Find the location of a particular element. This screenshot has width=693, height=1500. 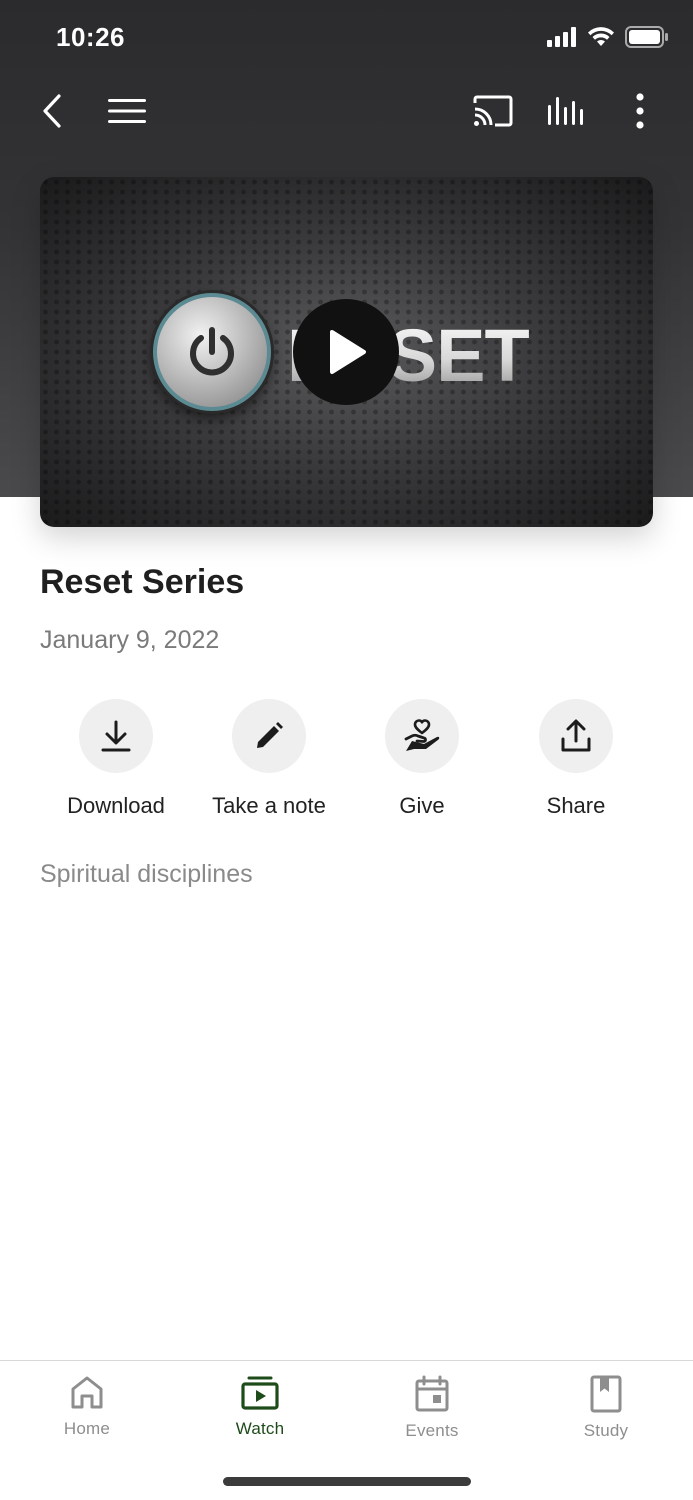

tab-events-label: Events is located at coordinates (432, 1430).